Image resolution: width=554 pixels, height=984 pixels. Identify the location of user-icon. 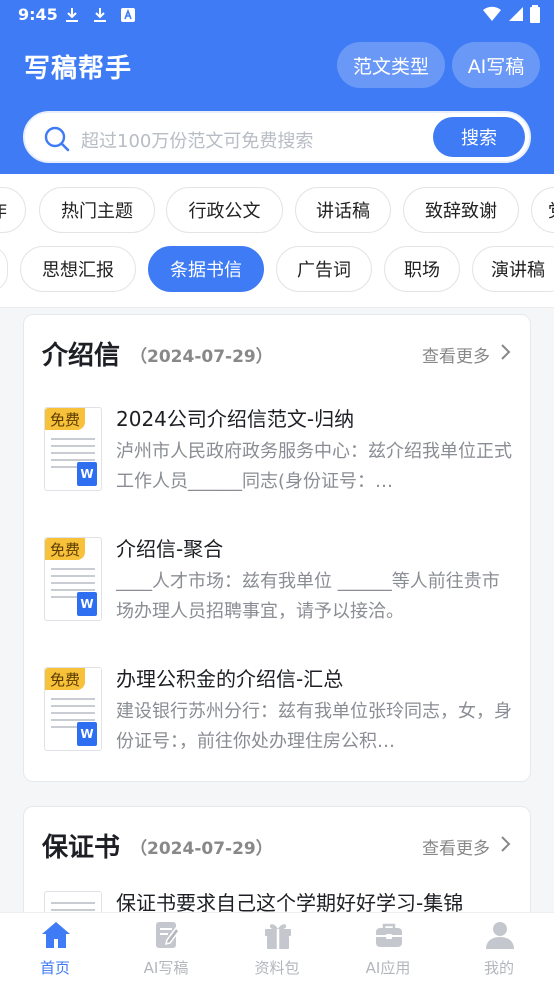
(500, 935).